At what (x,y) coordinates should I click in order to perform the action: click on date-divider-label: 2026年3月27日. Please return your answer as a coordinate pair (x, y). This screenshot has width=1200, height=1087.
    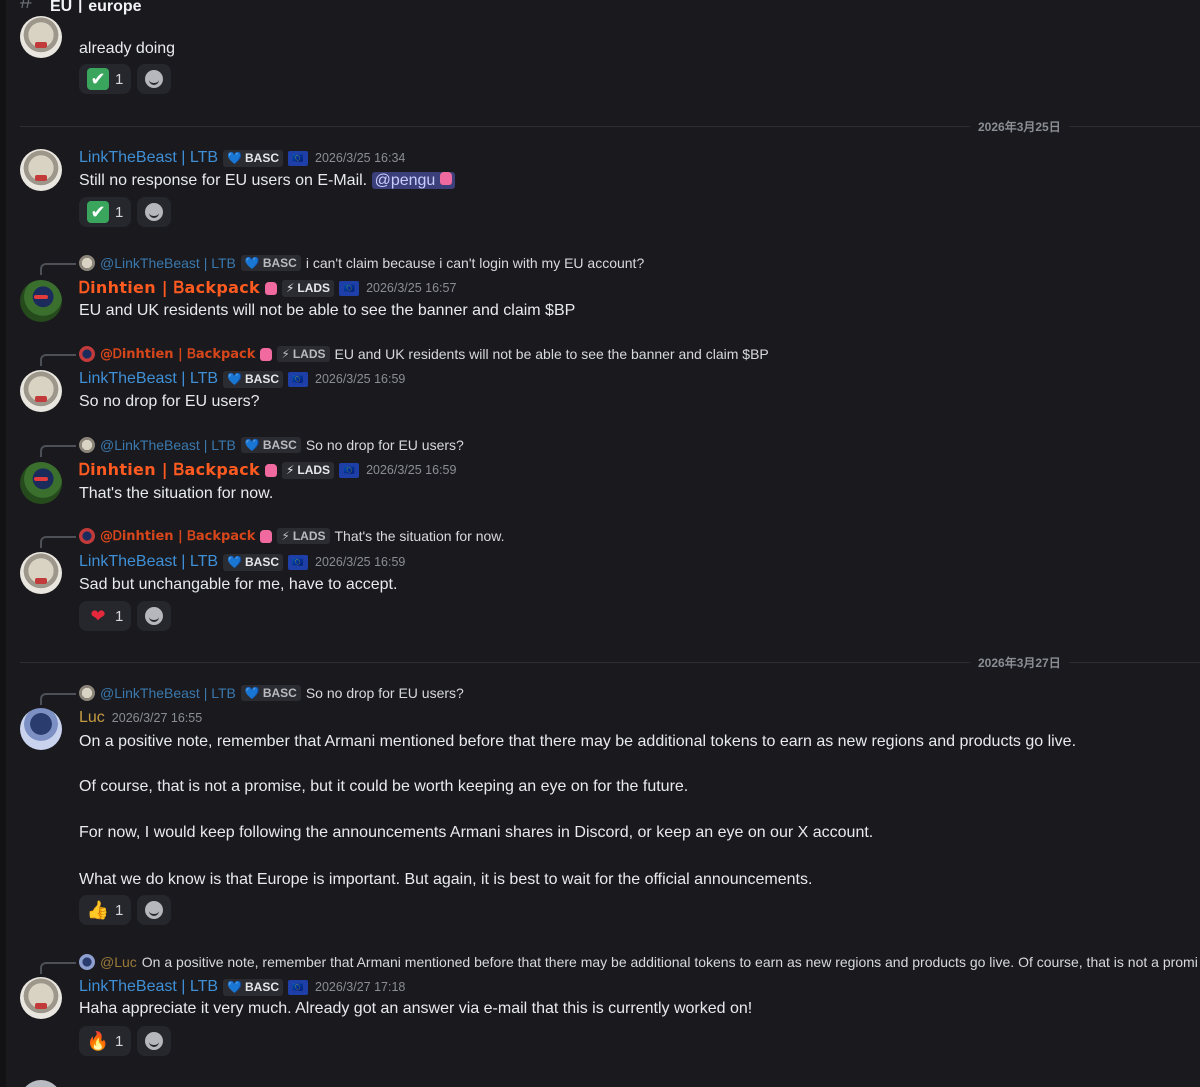
    Looking at the image, I should click on (1019, 662).